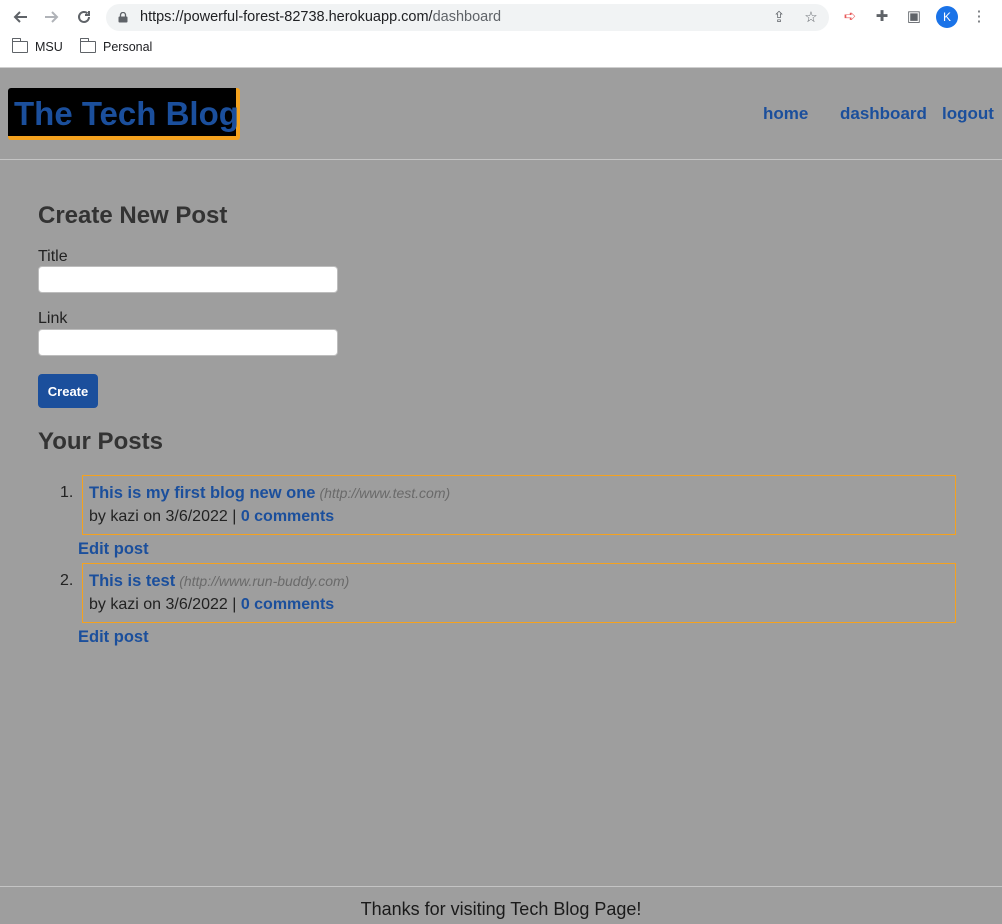 This screenshot has width=1002, height=924. What do you see at coordinates (123, 17) in the screenshot?
I see `lock-icon` at bounding box center [123, 17].